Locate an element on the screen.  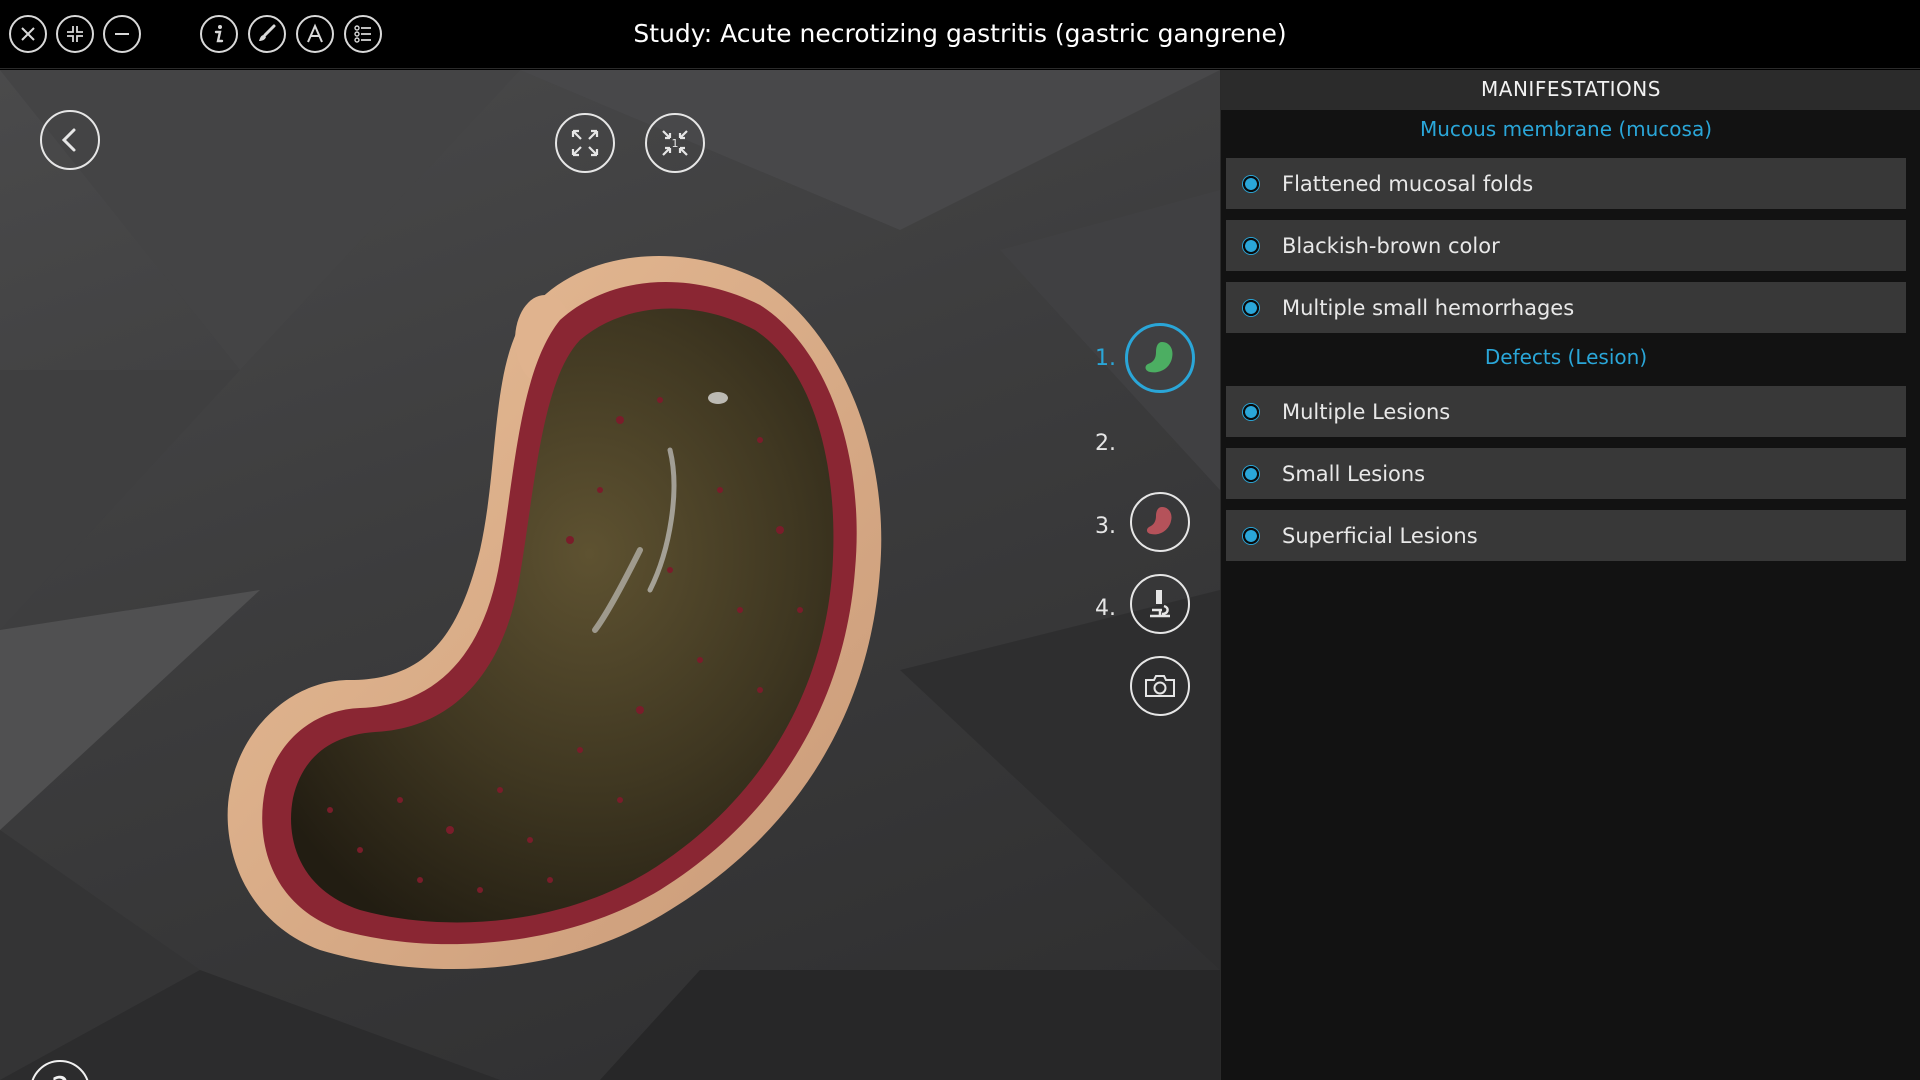
minimize-icon is located at coordinates (122, 34).